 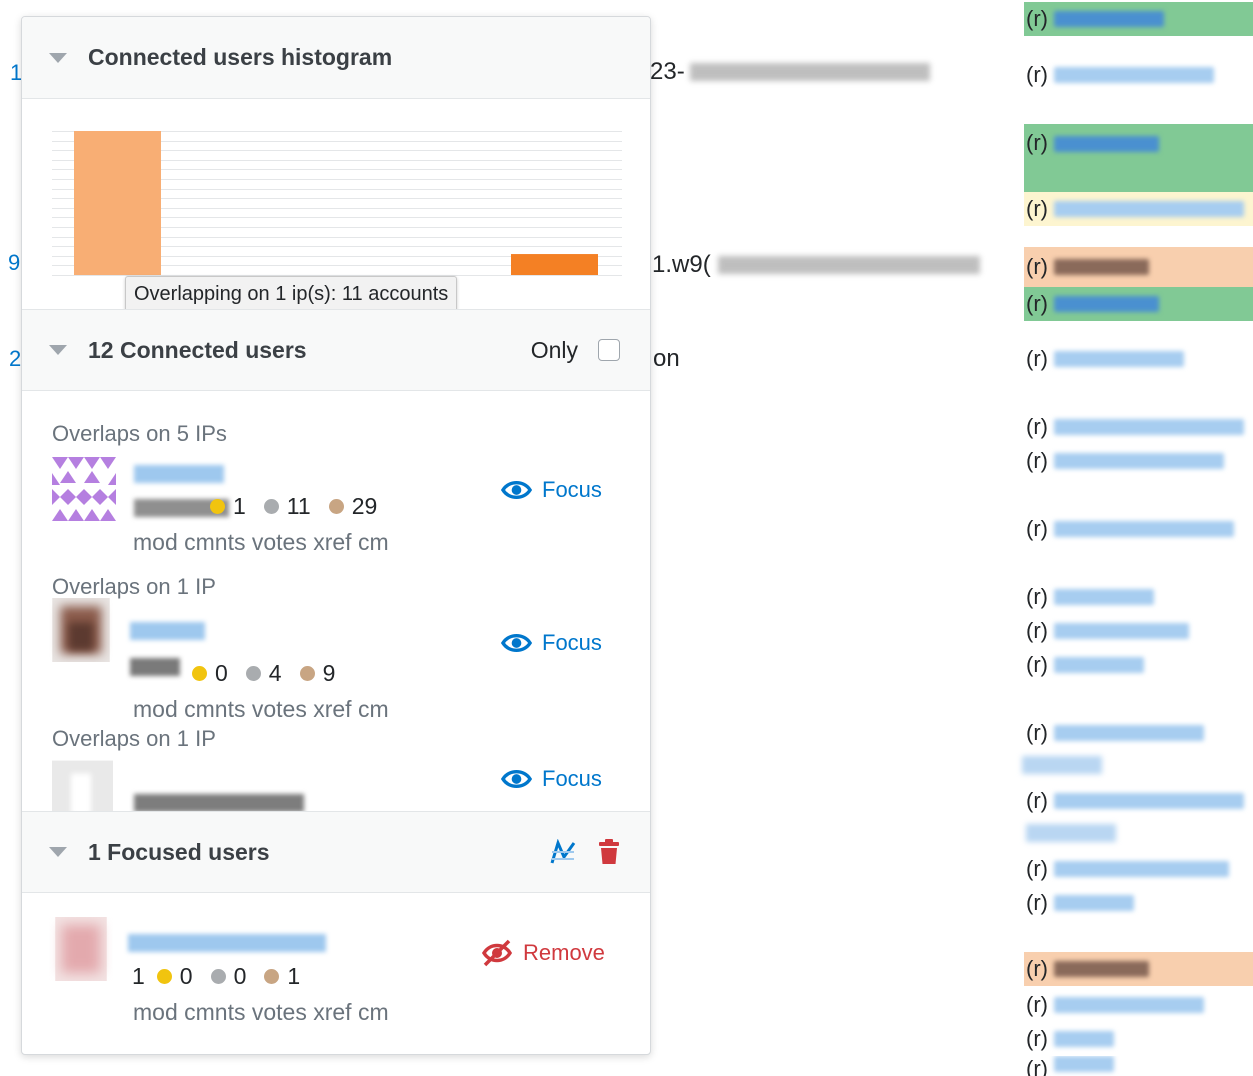 I want to click on reputation: 1, so click(x=138, y=976).